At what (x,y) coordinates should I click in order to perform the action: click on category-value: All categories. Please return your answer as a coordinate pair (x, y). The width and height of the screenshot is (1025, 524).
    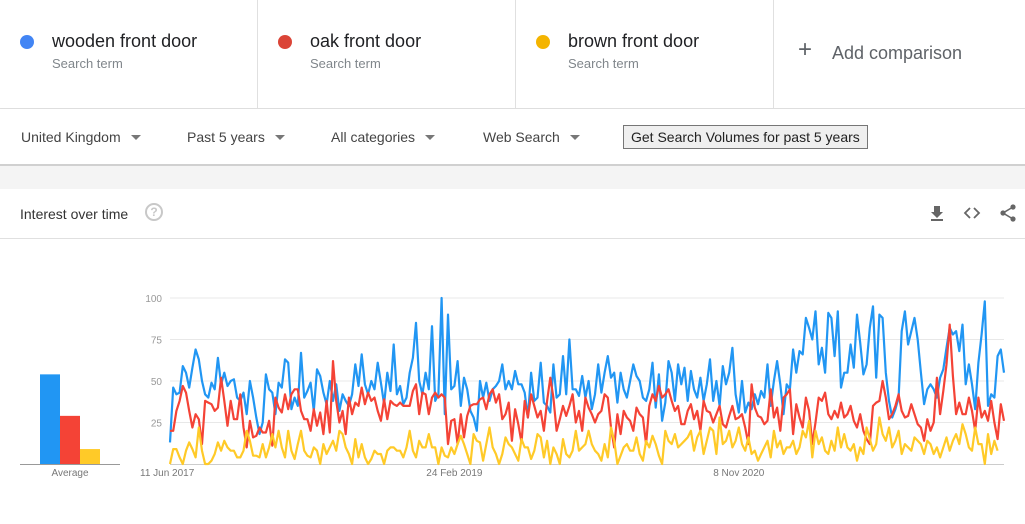
    Looking at the image, I should click on (373, 137).